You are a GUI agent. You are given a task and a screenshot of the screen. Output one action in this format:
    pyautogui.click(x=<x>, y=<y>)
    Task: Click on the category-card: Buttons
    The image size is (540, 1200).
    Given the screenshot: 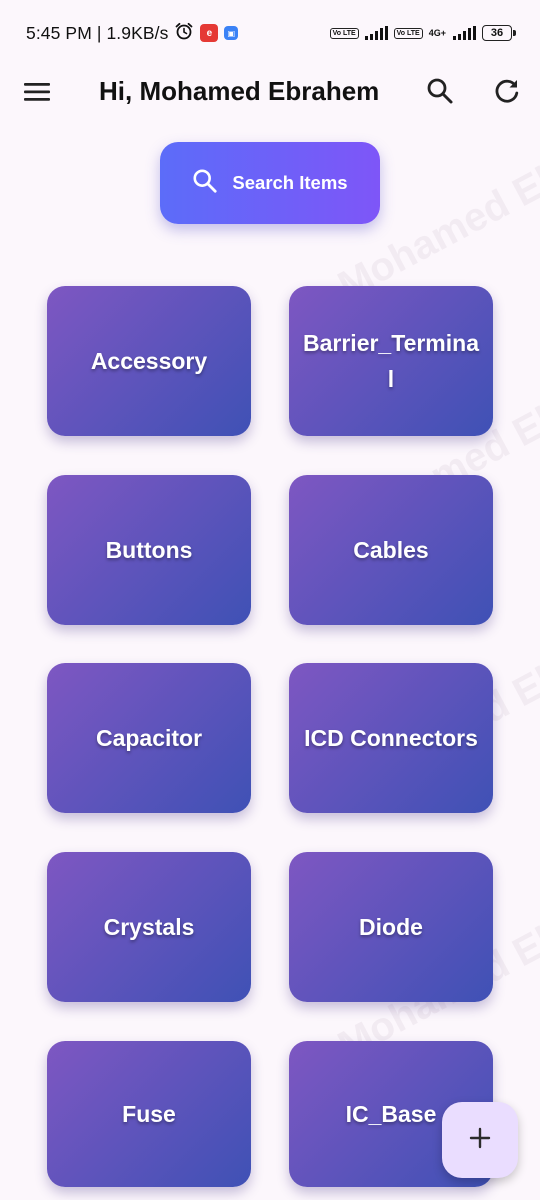 What is the action you would take?
    pyautogui.click(x=149, y=550)
    